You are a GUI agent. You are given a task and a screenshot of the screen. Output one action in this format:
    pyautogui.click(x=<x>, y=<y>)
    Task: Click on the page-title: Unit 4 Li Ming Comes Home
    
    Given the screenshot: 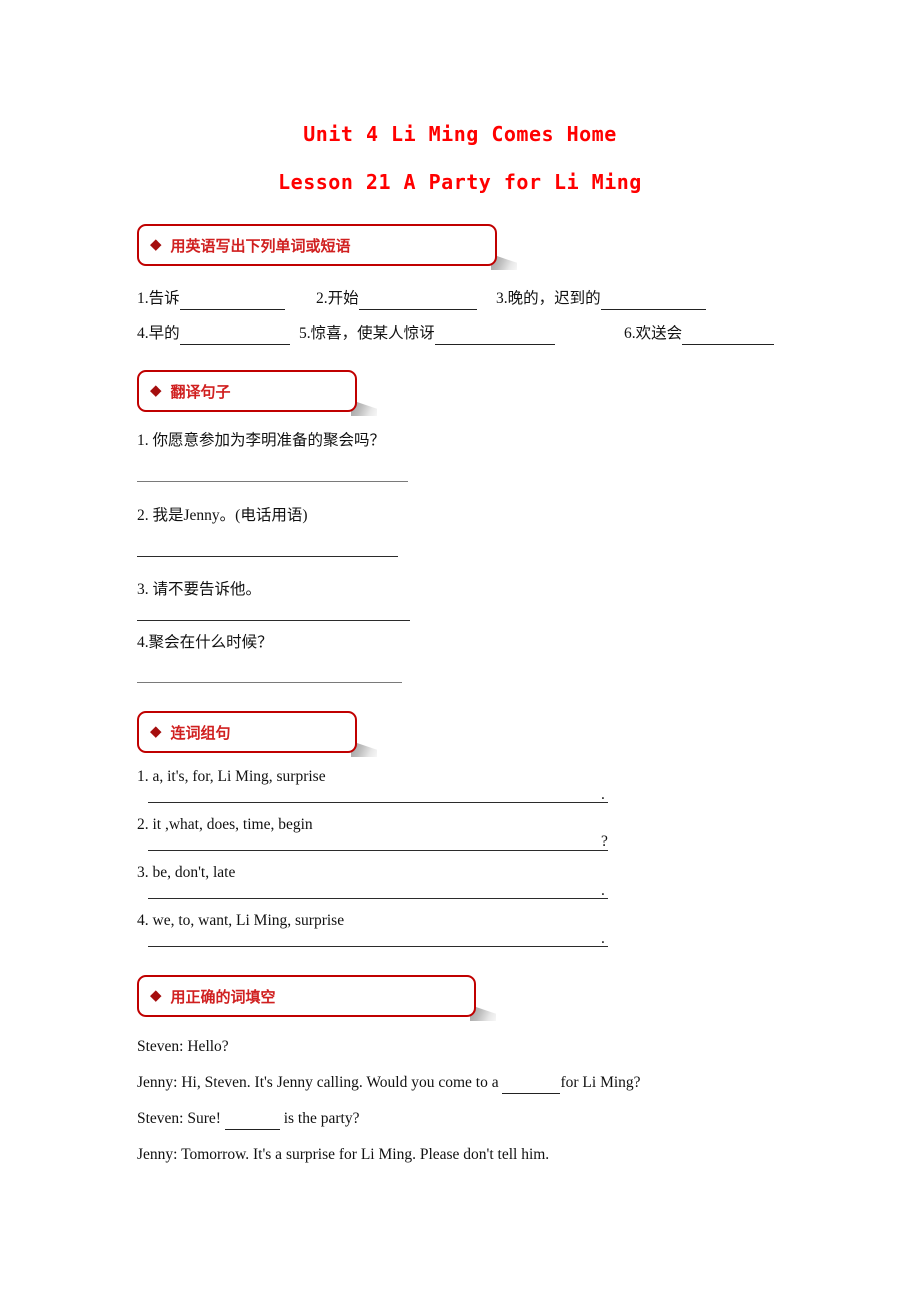 What is the action you would take?
    pyautogui.click(x=460, y=134)
    